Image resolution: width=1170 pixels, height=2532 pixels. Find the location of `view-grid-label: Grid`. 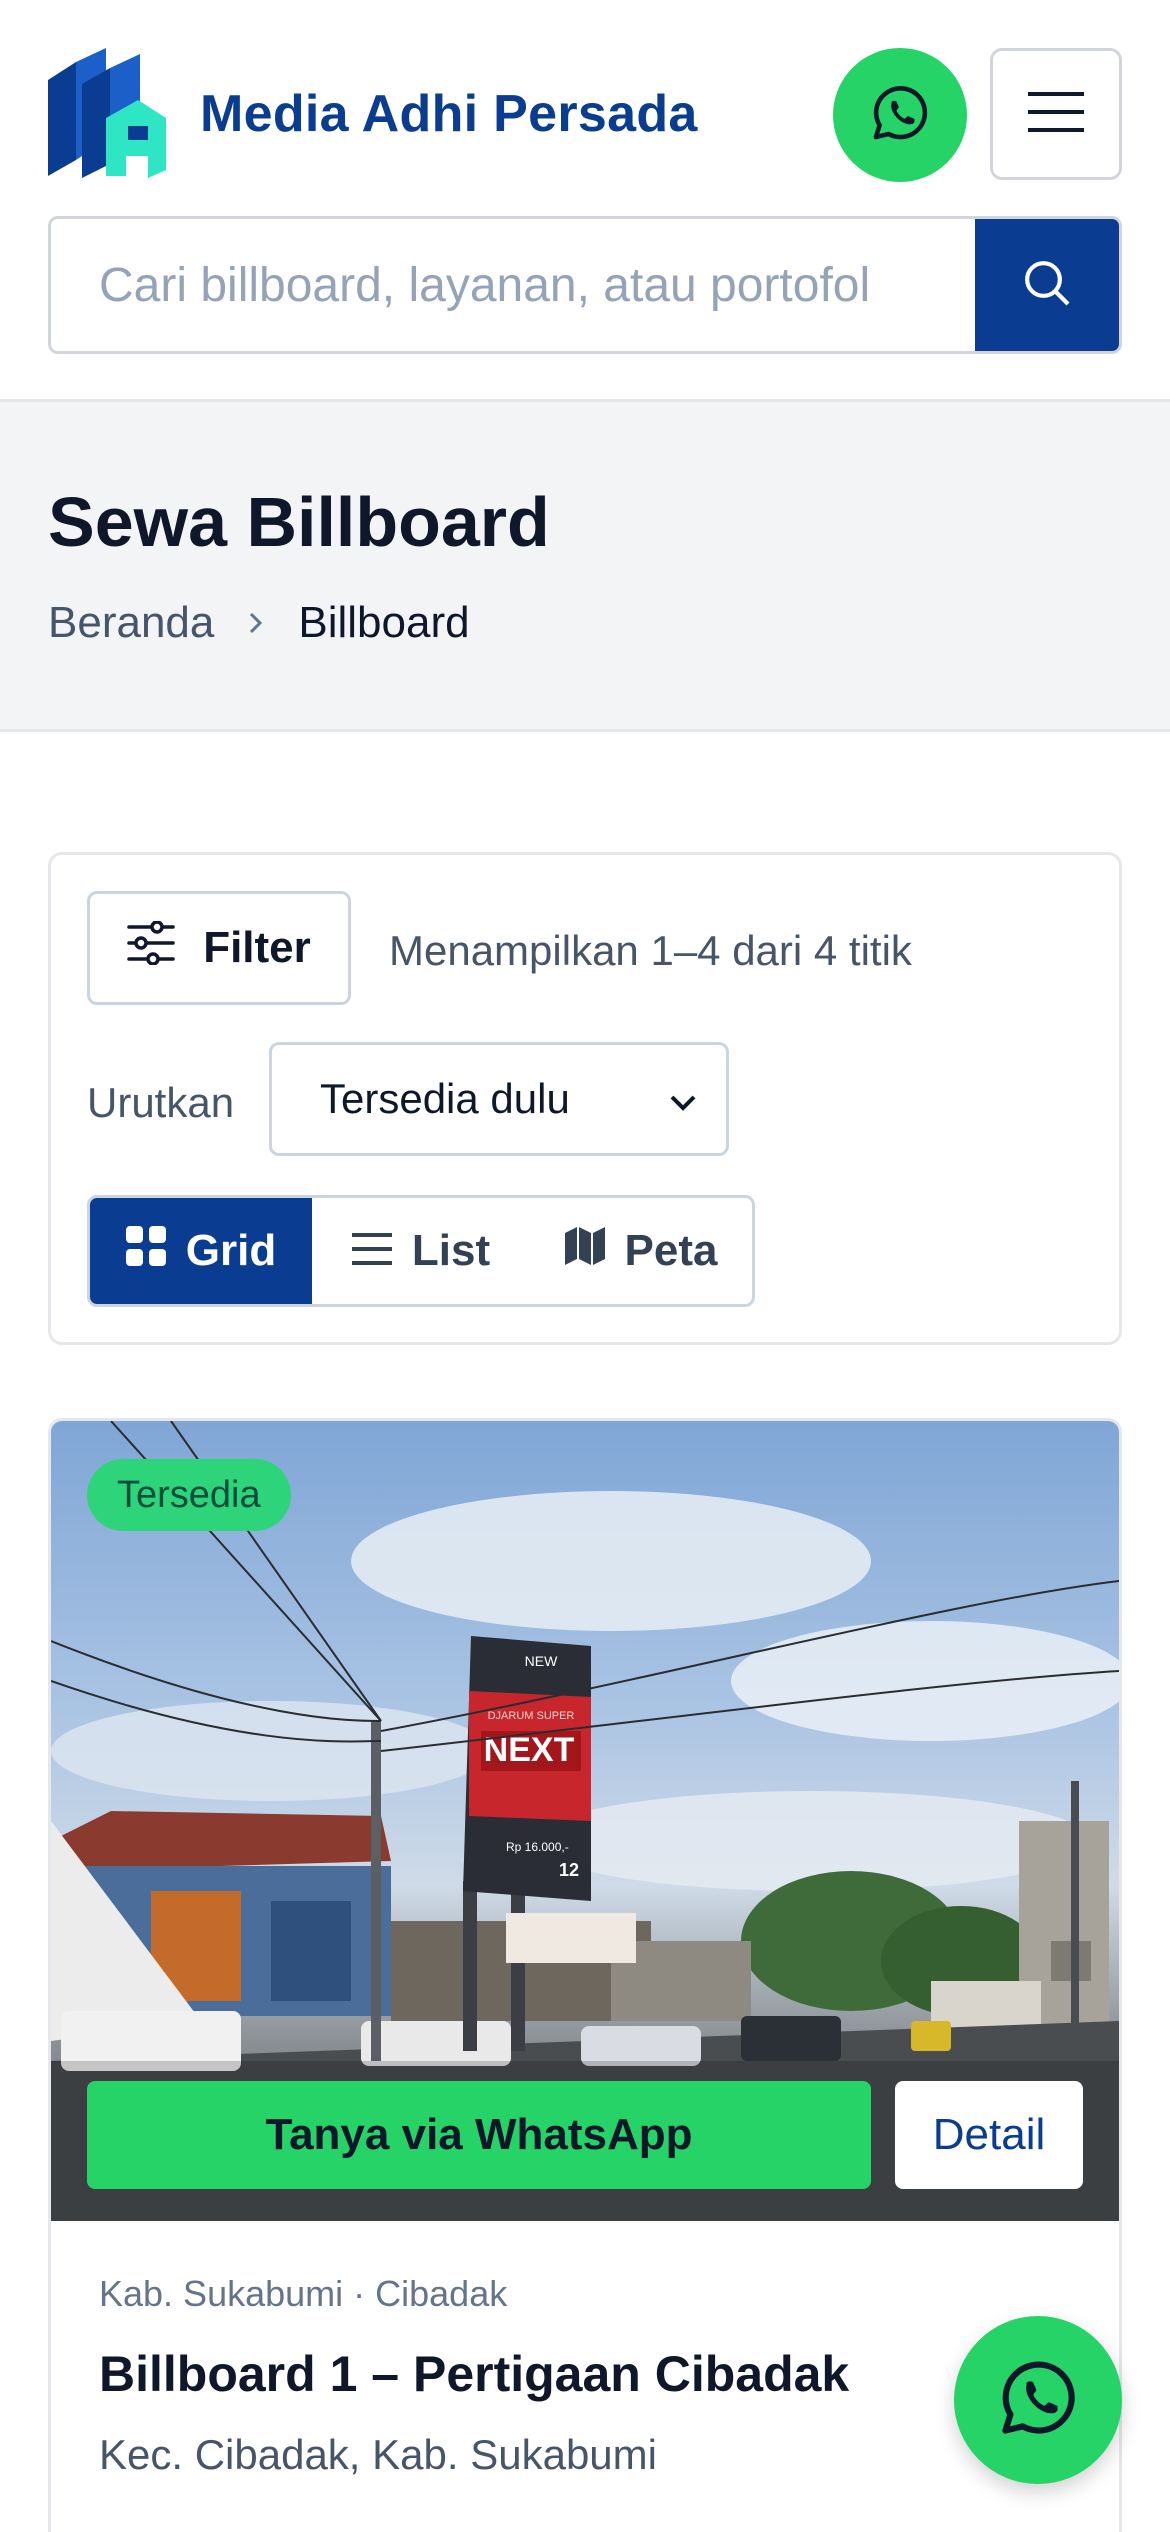

view-grid-label: Grid is located at coordinates (231, 1250).